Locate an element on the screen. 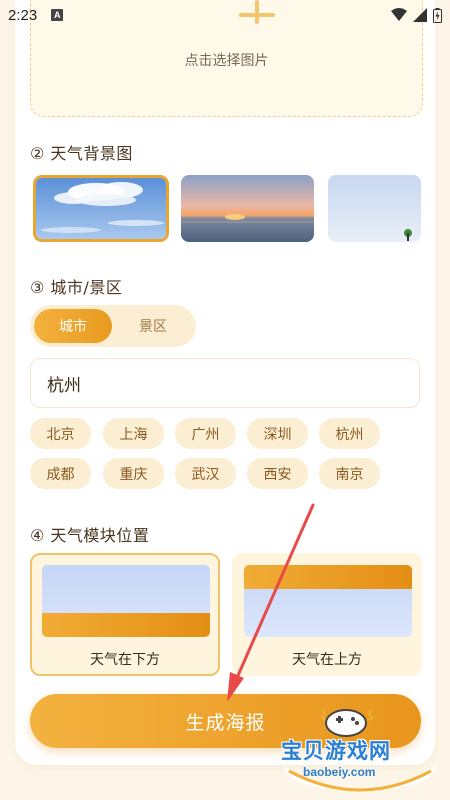 This screenshot has height=800, width=450. background-thumb-sunset is located at coordinates (247, 208).